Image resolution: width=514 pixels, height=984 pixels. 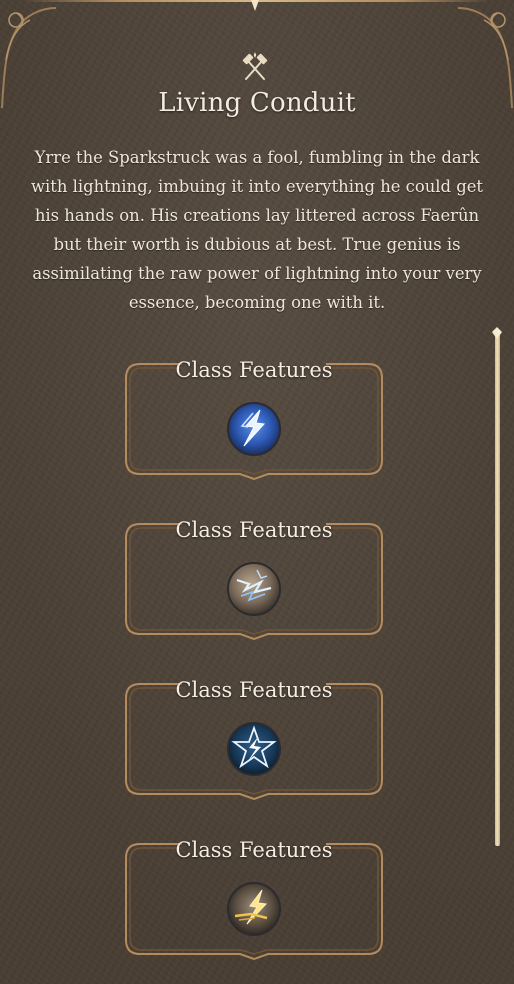 What do you see at coordinates (497, 590) in the screenshot?
I see `scrollbar` at bounding box center [497, 590].